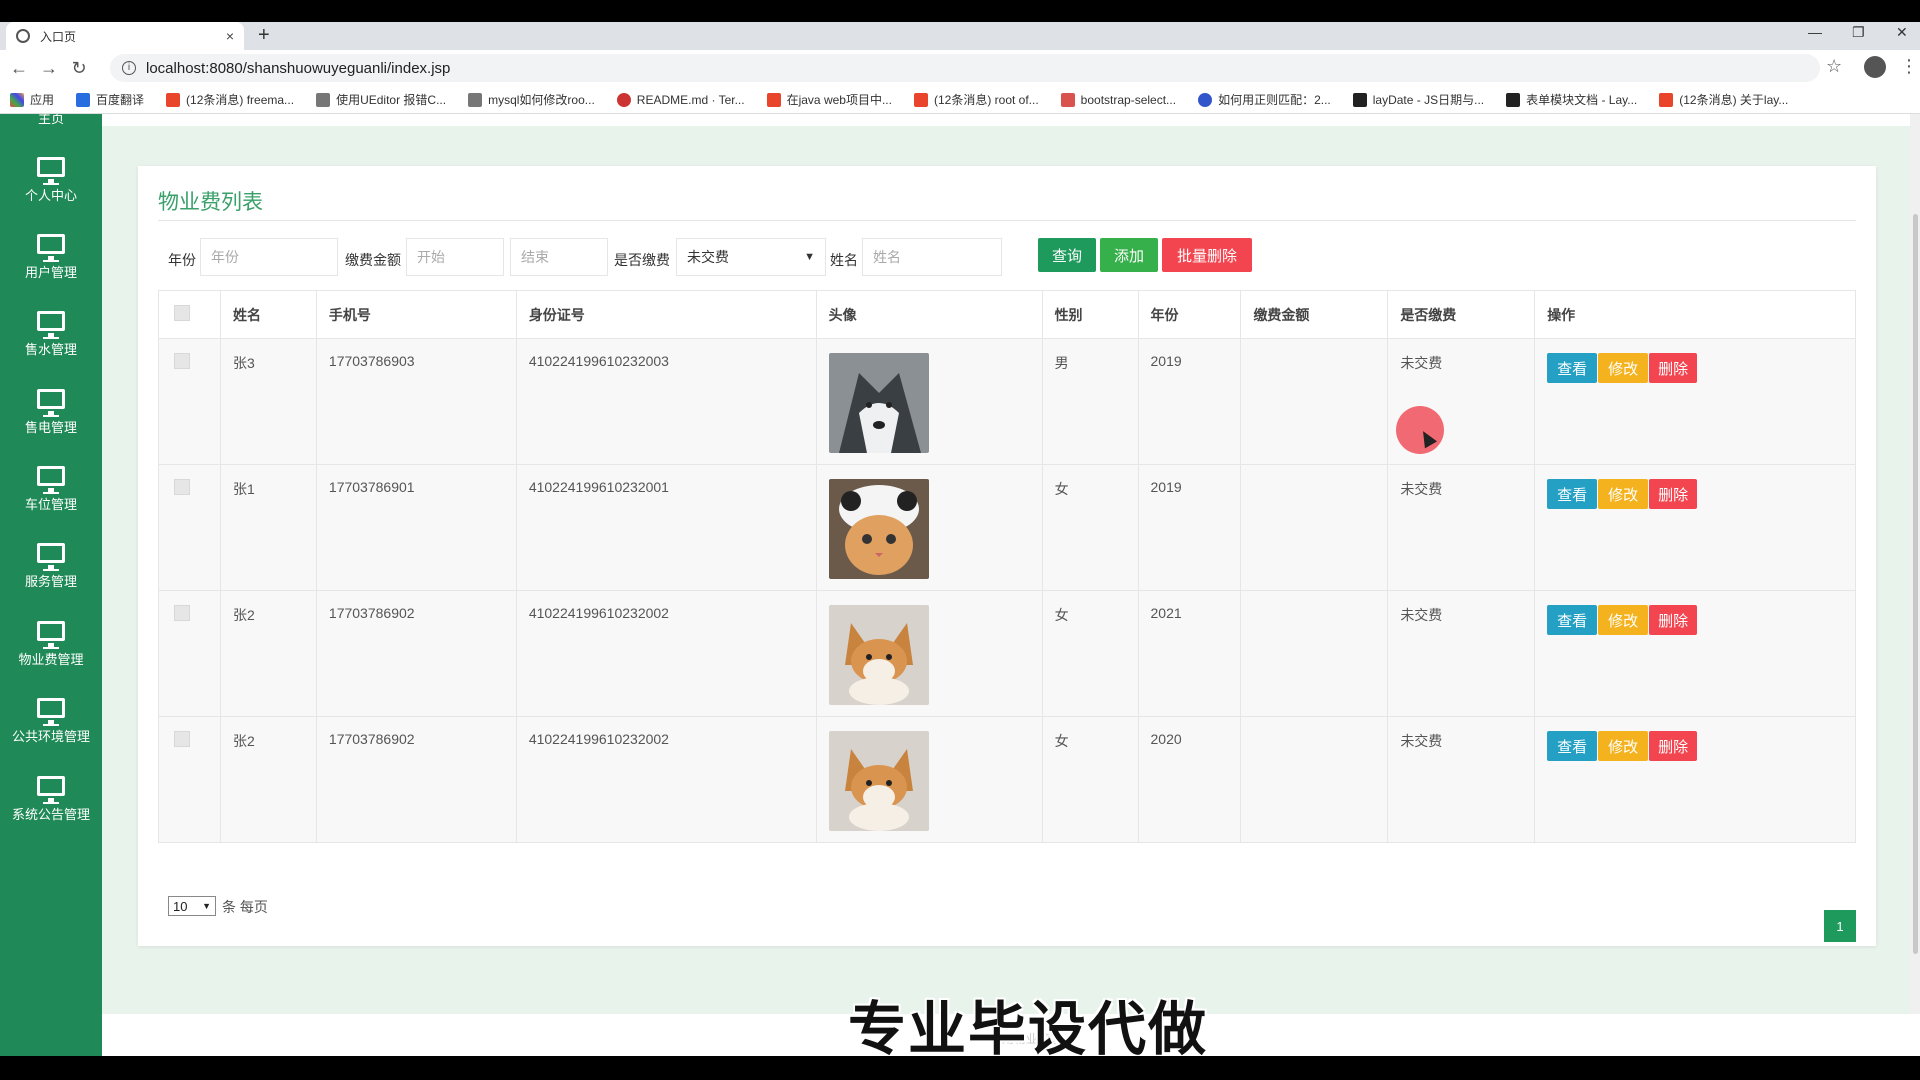 The image size is (1920, 1080). I want to click on minimize-icon: —, so click(1815, 32).